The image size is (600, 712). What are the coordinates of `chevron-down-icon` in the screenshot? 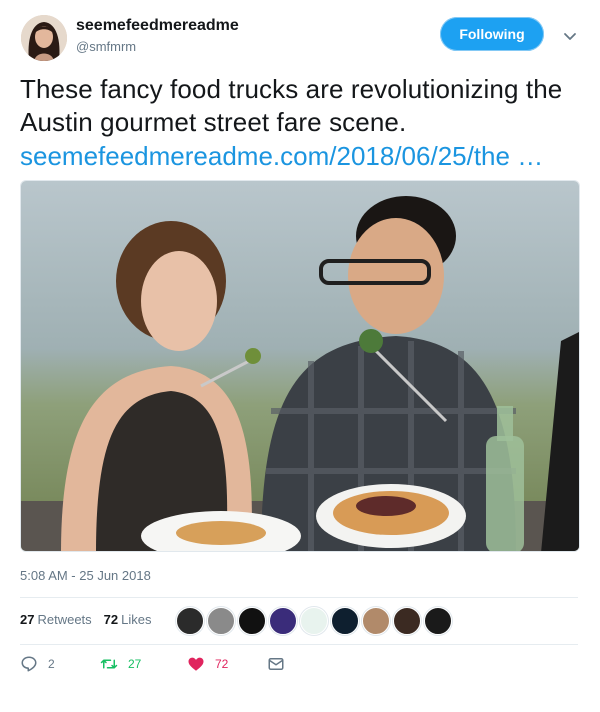 It's located at (570, 36).